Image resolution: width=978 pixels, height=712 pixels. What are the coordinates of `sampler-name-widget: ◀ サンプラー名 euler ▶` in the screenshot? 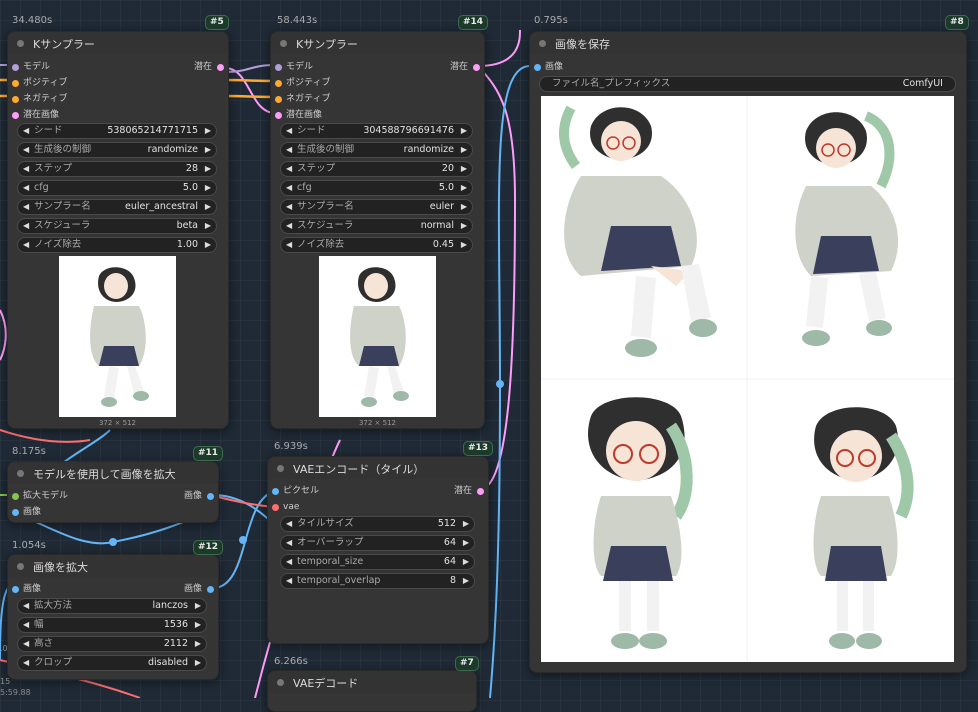 It's located at (376, 207).